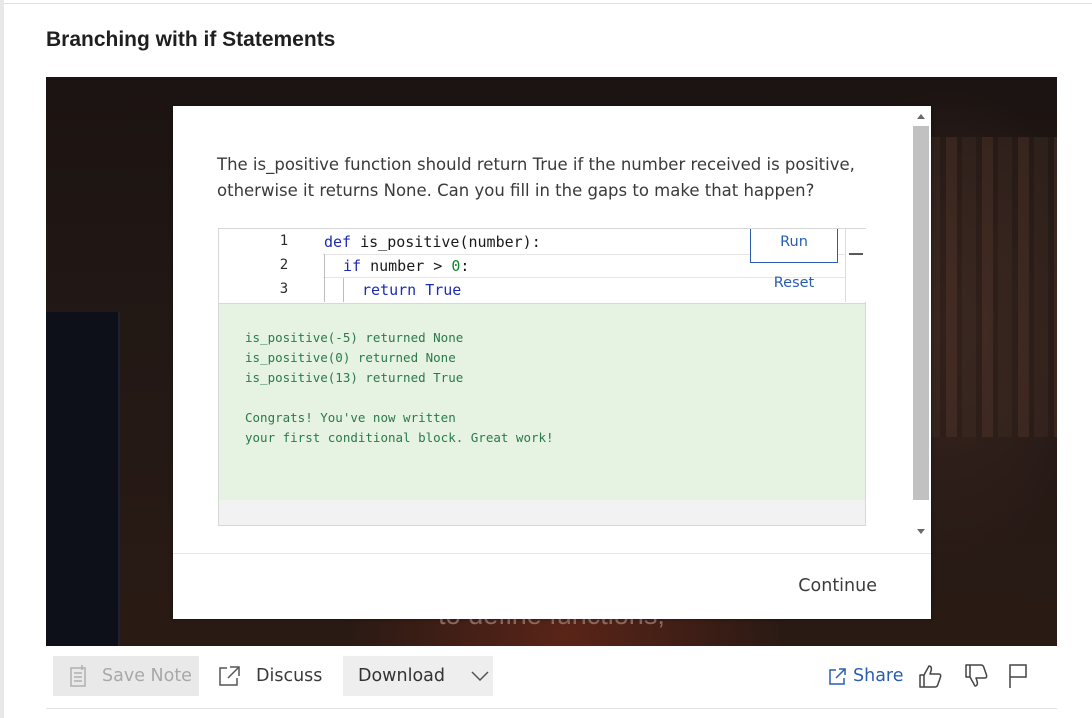 This screenshot has height=718, width=1092. Describe the element at coordinates (552, 586) in the screenshot. I see `modal-footer: Continue` at that location.